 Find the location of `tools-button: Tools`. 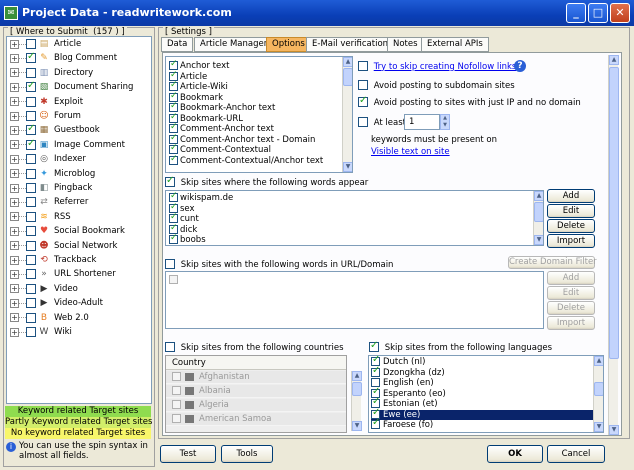

tools-button: Tools is located at coordinates (247, 454).